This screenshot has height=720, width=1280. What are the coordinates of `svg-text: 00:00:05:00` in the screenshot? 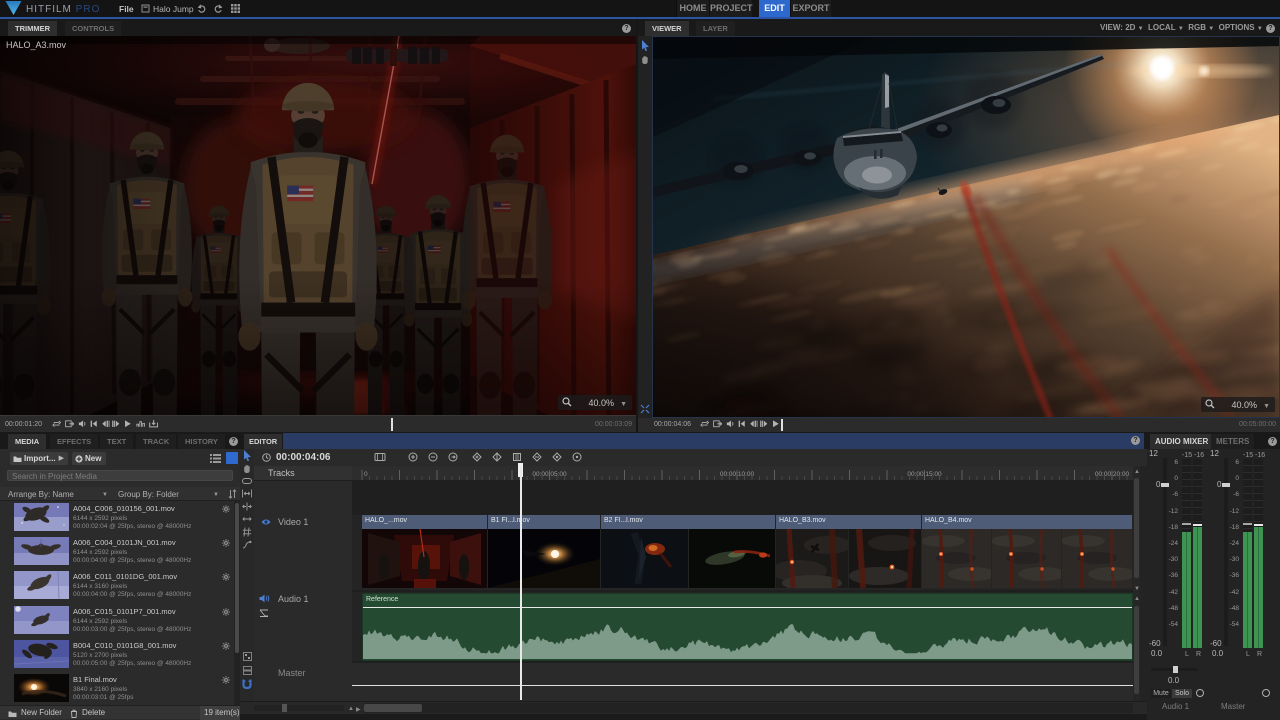 It's located at (549, 474).